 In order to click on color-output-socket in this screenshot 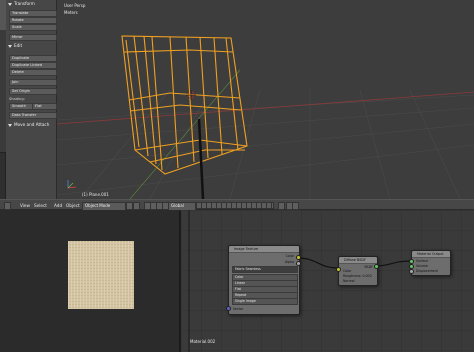, I will do `click(298, 257)`.